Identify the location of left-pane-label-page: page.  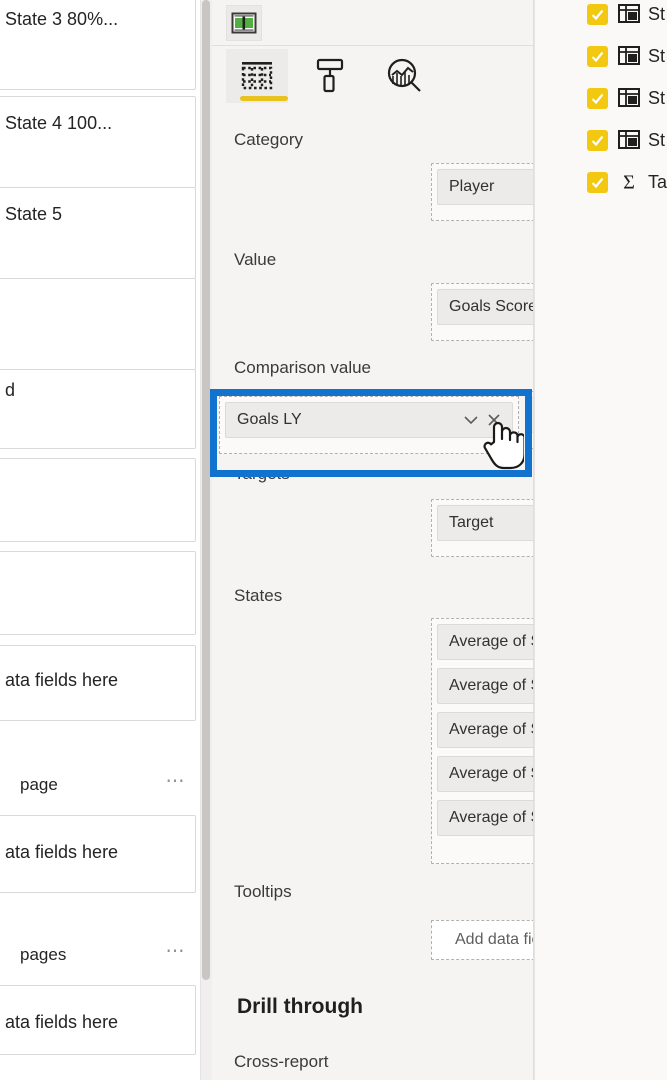
(39, 784).